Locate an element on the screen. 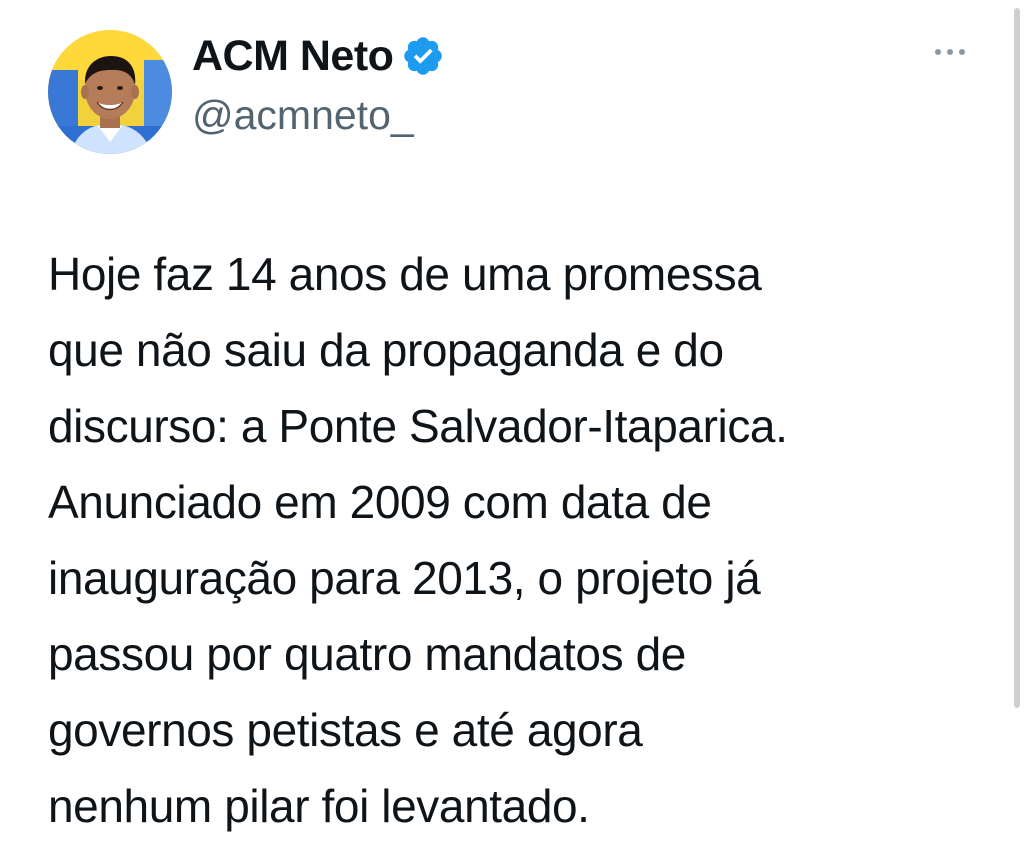  author-name-row: ACM Neto is located at coordinates (318, 56).